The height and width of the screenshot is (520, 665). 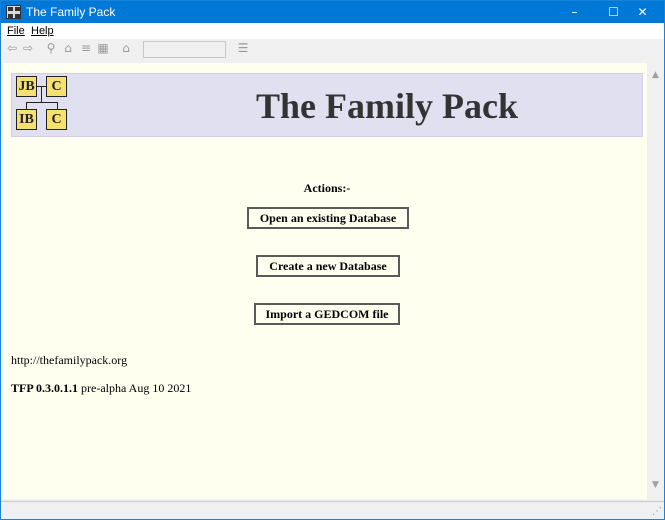 What do you see at coordinates (327, 188) in the screenshot?
I see `actions-heading: Actions:-` at bounding box center [327, 188].